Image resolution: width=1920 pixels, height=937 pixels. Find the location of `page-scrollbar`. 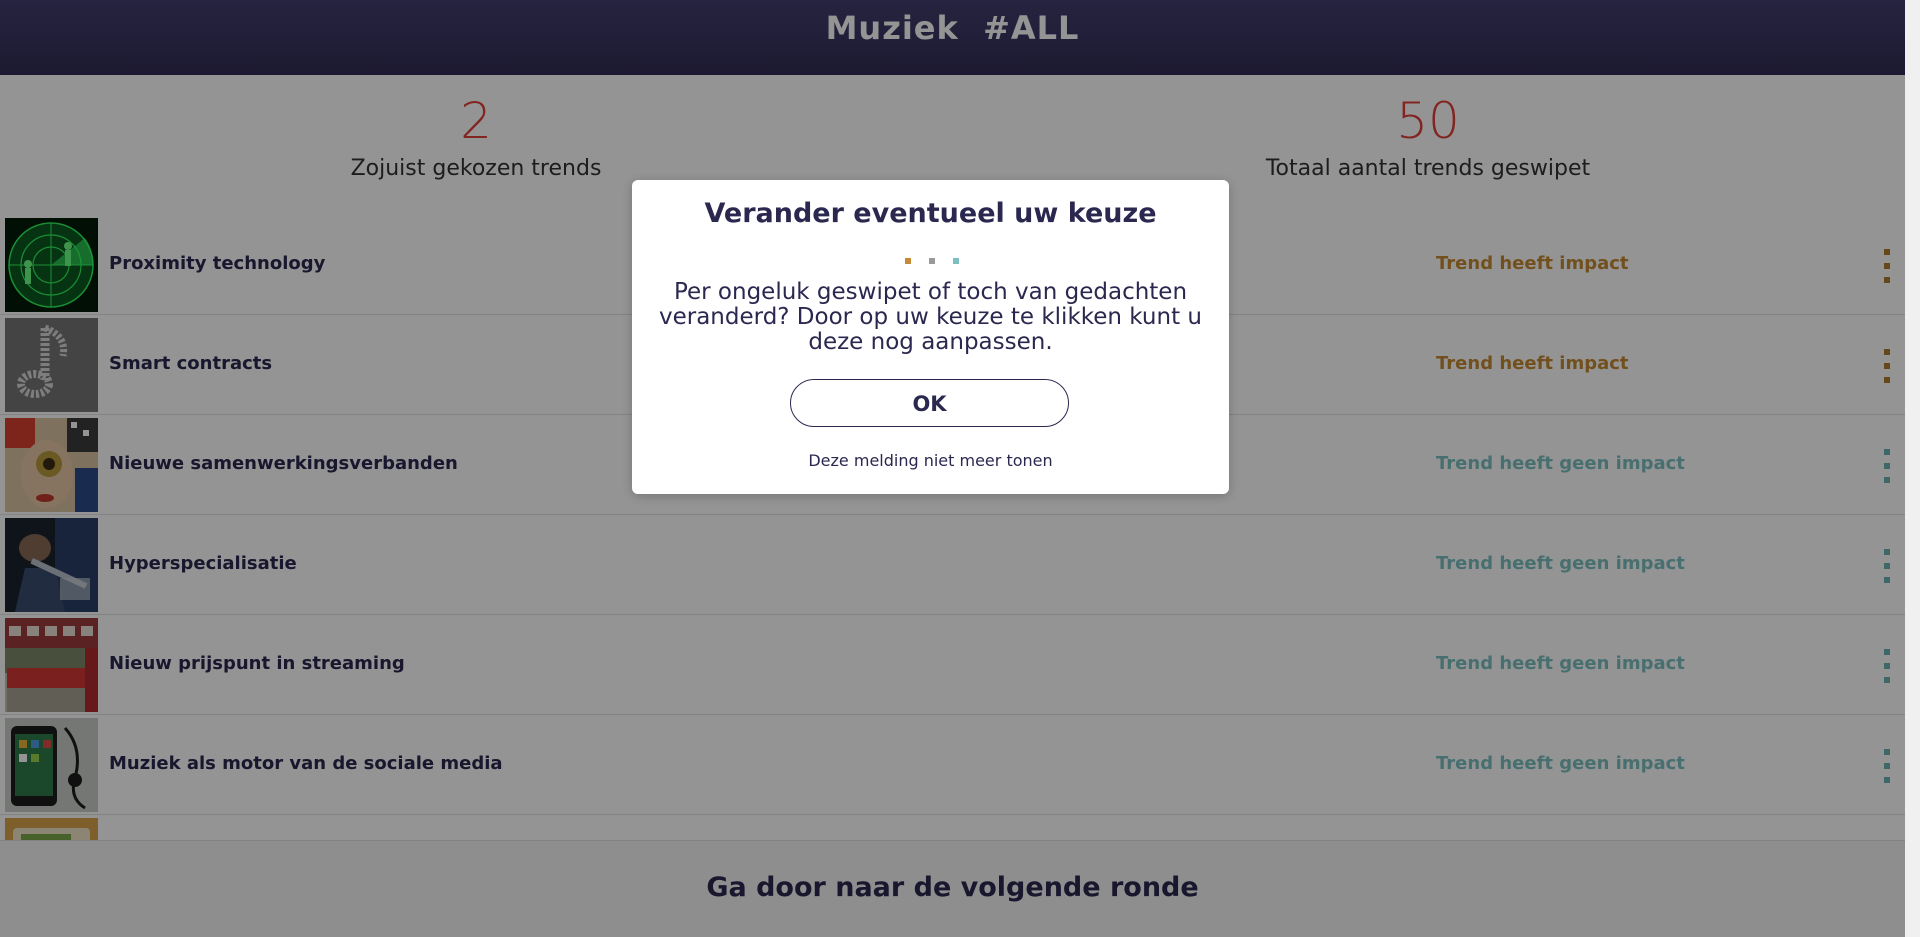

page-scrollbar is located at coordinates (1912, 468).